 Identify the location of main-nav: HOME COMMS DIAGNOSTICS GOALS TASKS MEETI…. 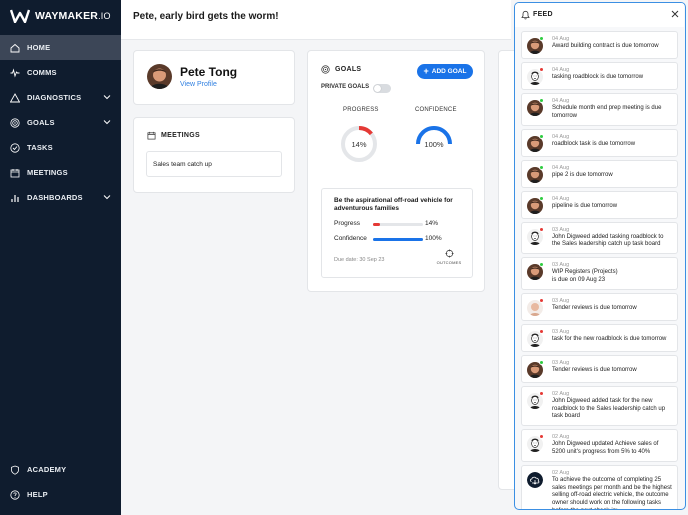
(60, 122).